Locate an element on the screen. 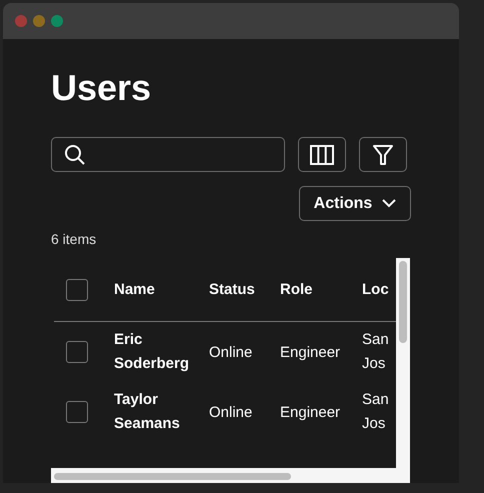 Image resolution: width=484 pixels, height=493 pixels. search-icon is located at coordinates (75, 155).